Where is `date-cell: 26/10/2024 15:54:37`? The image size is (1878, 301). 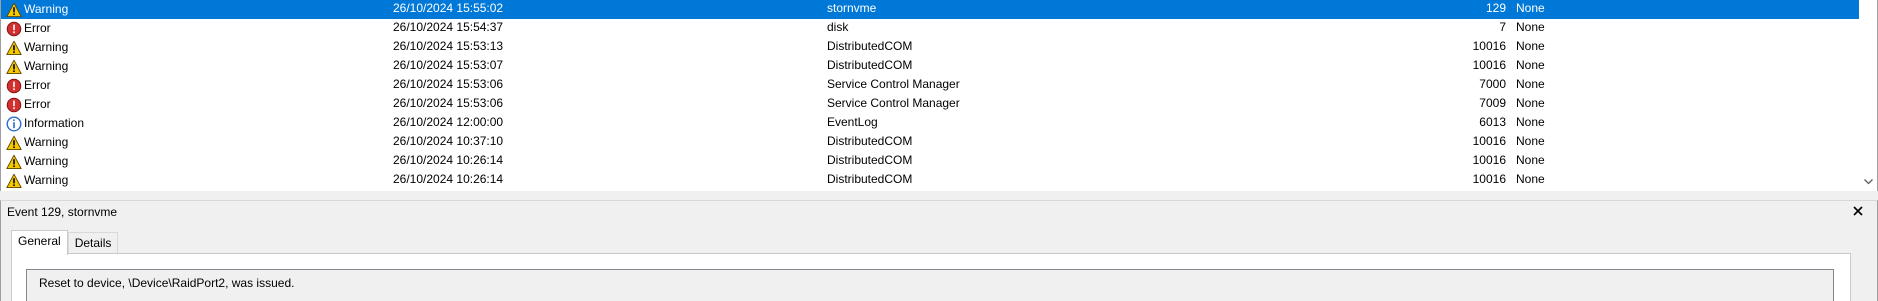
date-cell: 26/10/2024 15:54:37 is located at coordinates (448, 27).